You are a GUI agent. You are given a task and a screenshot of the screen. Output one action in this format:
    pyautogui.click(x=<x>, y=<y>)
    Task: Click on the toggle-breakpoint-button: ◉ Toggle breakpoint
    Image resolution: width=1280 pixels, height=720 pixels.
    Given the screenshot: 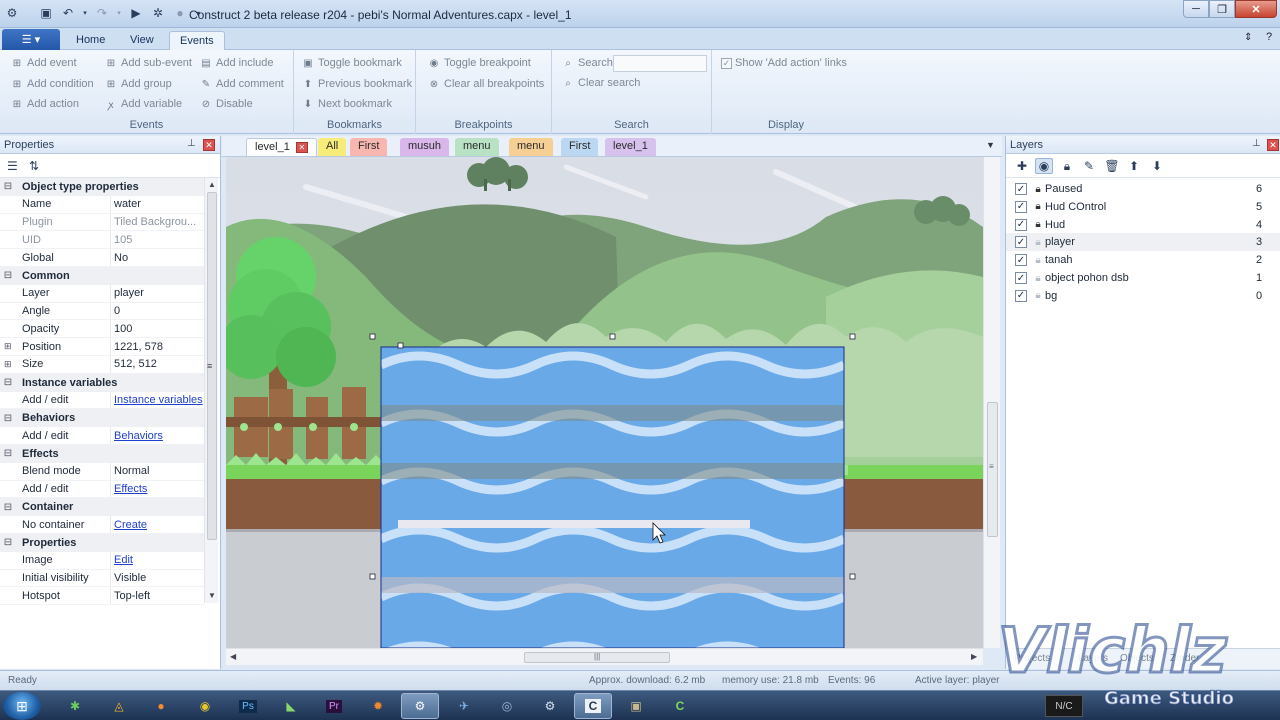 What is the action you would take?
    pyautogui.click(x=479, y=63)
    